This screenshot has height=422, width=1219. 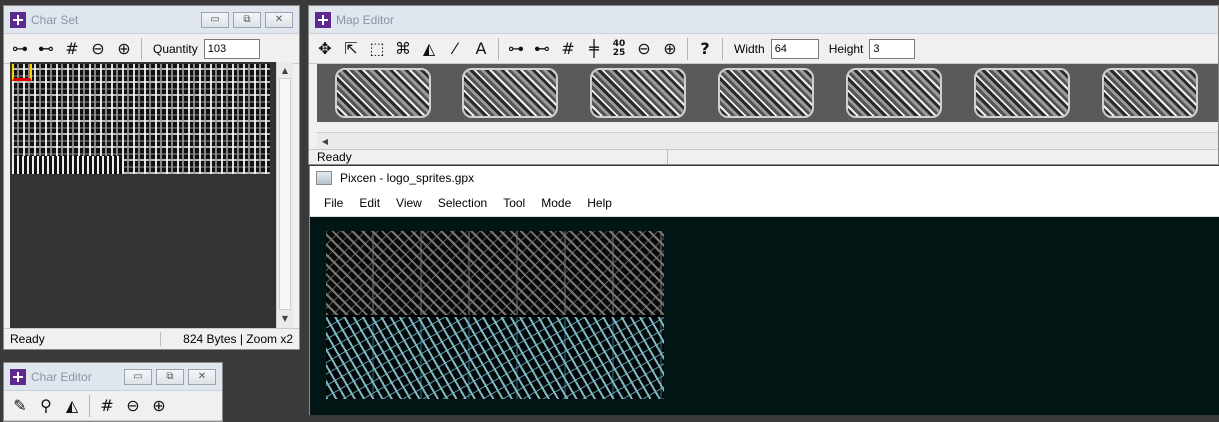 I want to click on menu-tool: Tool, so click(x=514, y=203).